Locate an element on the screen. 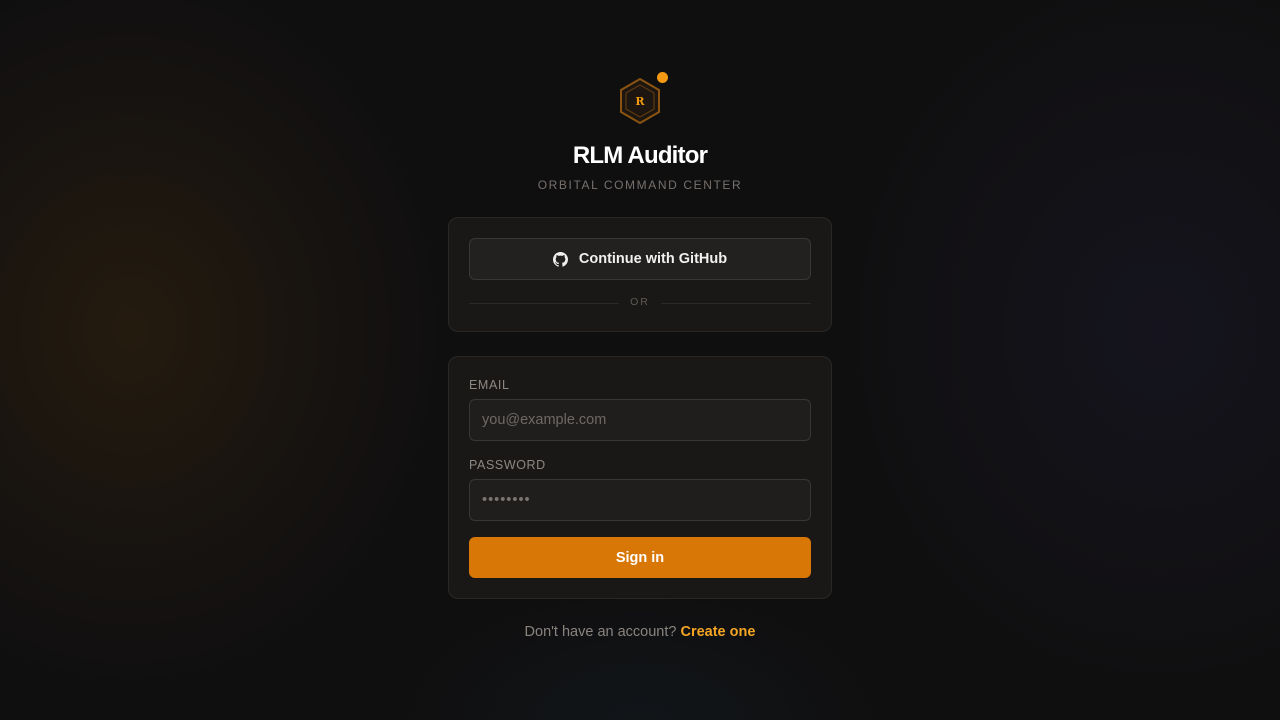  brand-logo: R is located at coordinates (644, 97).